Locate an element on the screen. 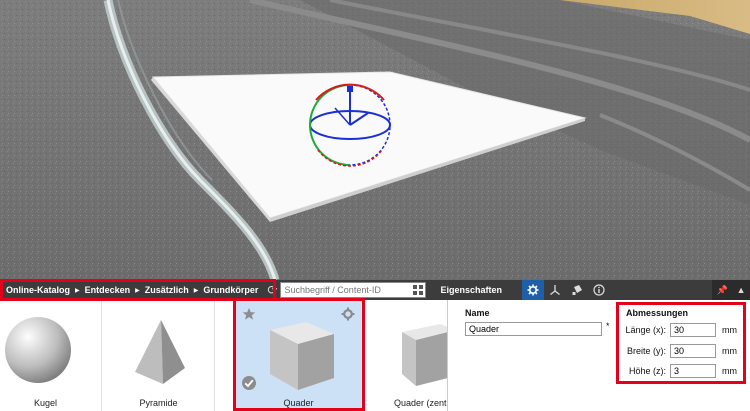 Image resolution: width=750 pixels, height=411 pixels. name-input is located at coordinates (533, 329).